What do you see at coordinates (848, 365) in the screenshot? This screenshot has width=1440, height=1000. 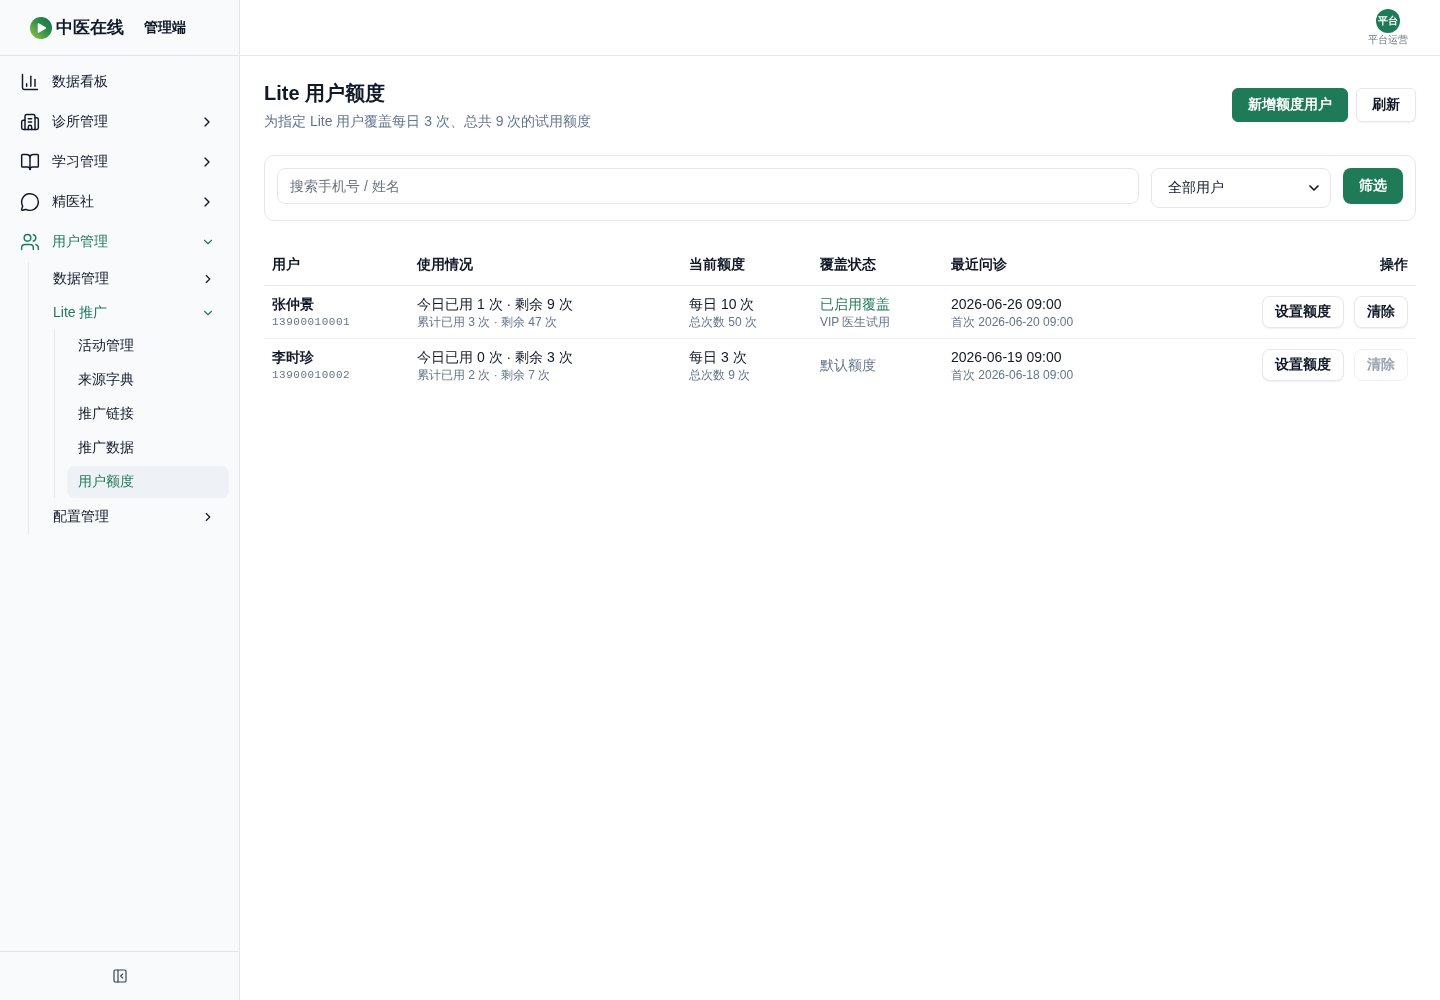 I see `coverage-status: 默认额度` at bounding box center [848, 365].